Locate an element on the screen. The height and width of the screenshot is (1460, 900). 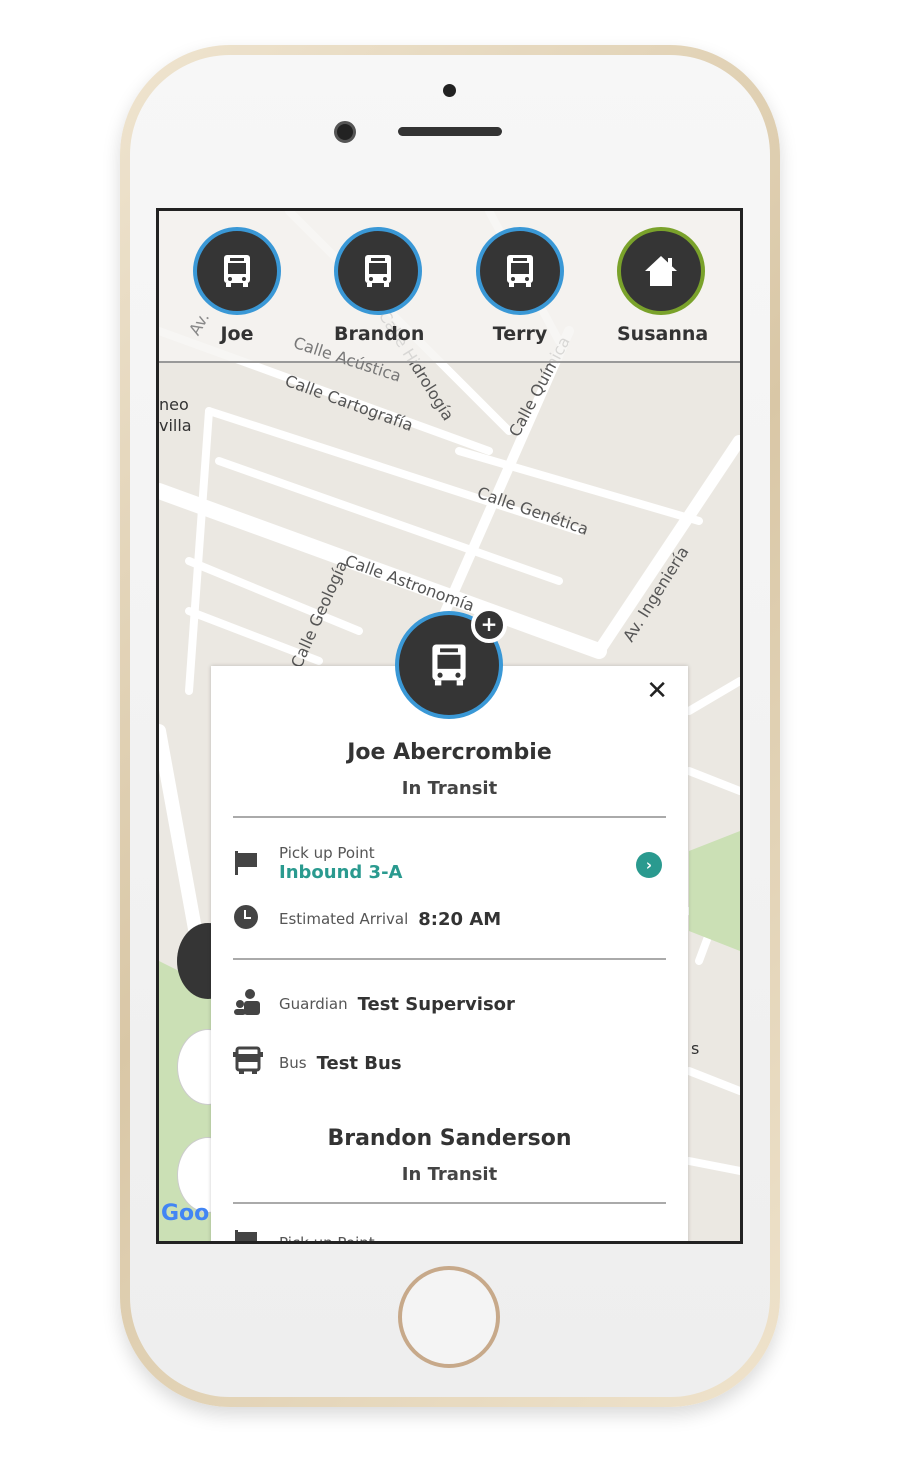
student-name: Brandon Sanderson is located at coordinates (449, 1138).